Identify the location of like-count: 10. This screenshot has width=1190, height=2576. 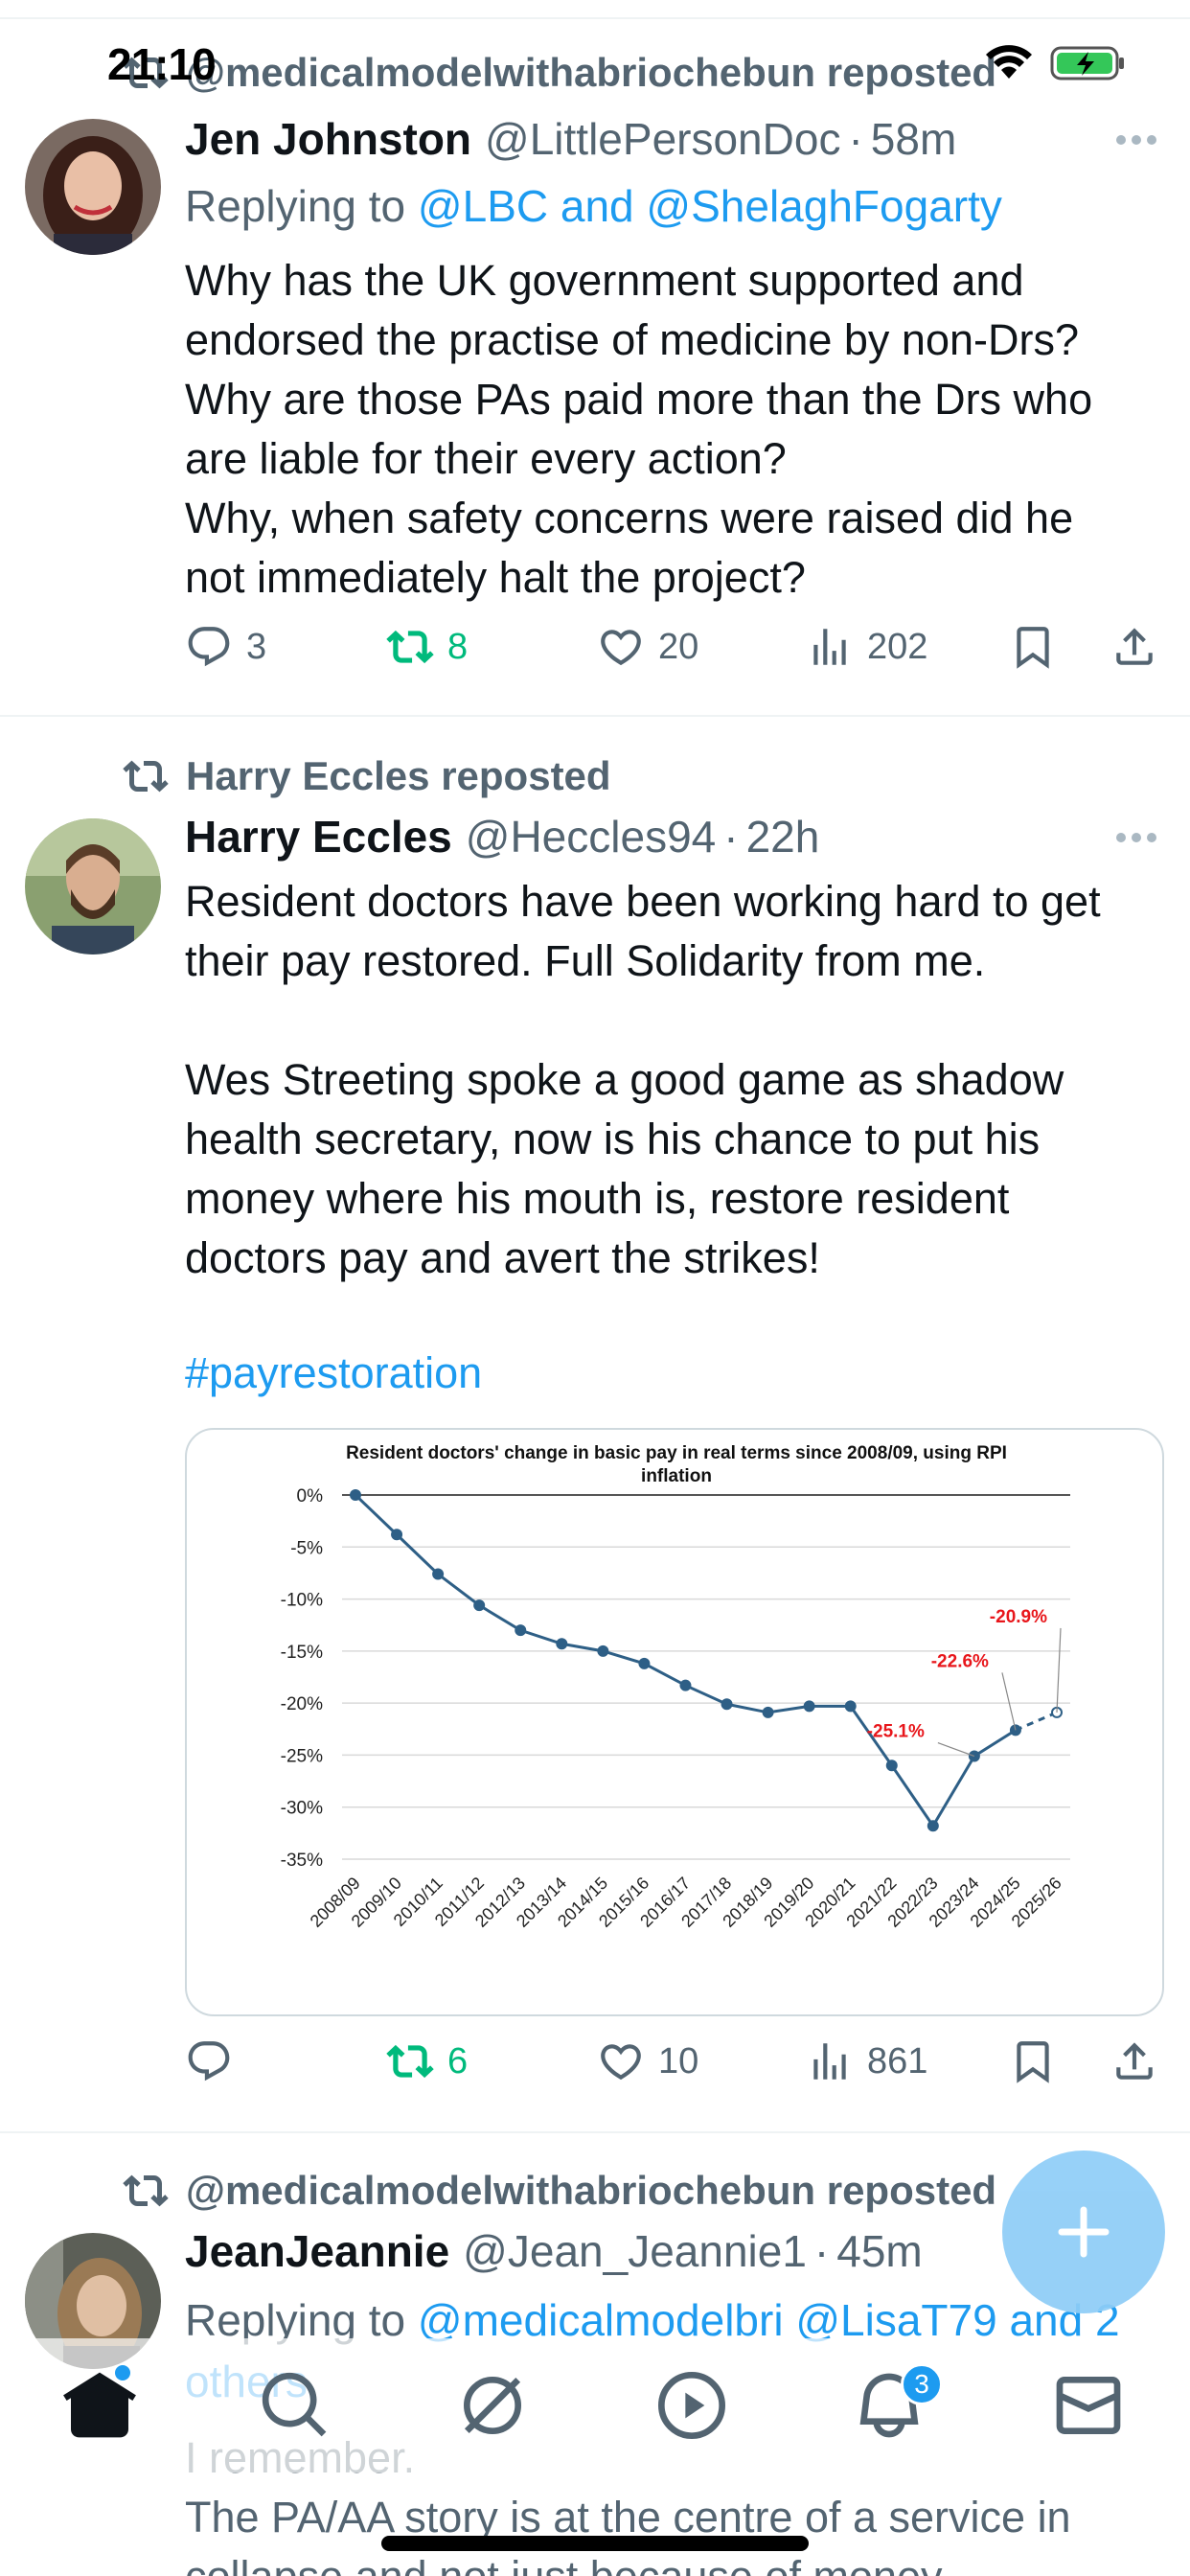
(679, 2061).